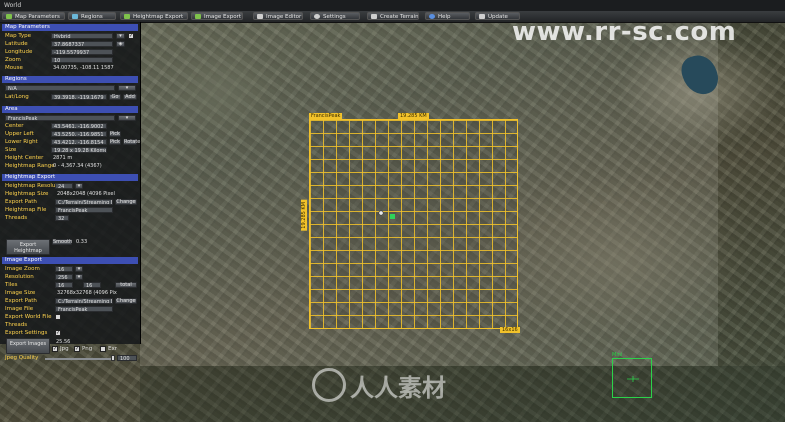 This screenshot has width=785, height=422. Describe the element at coordinates (58, 317) in the screenshot. I see `world-file-checkbox` at that location.